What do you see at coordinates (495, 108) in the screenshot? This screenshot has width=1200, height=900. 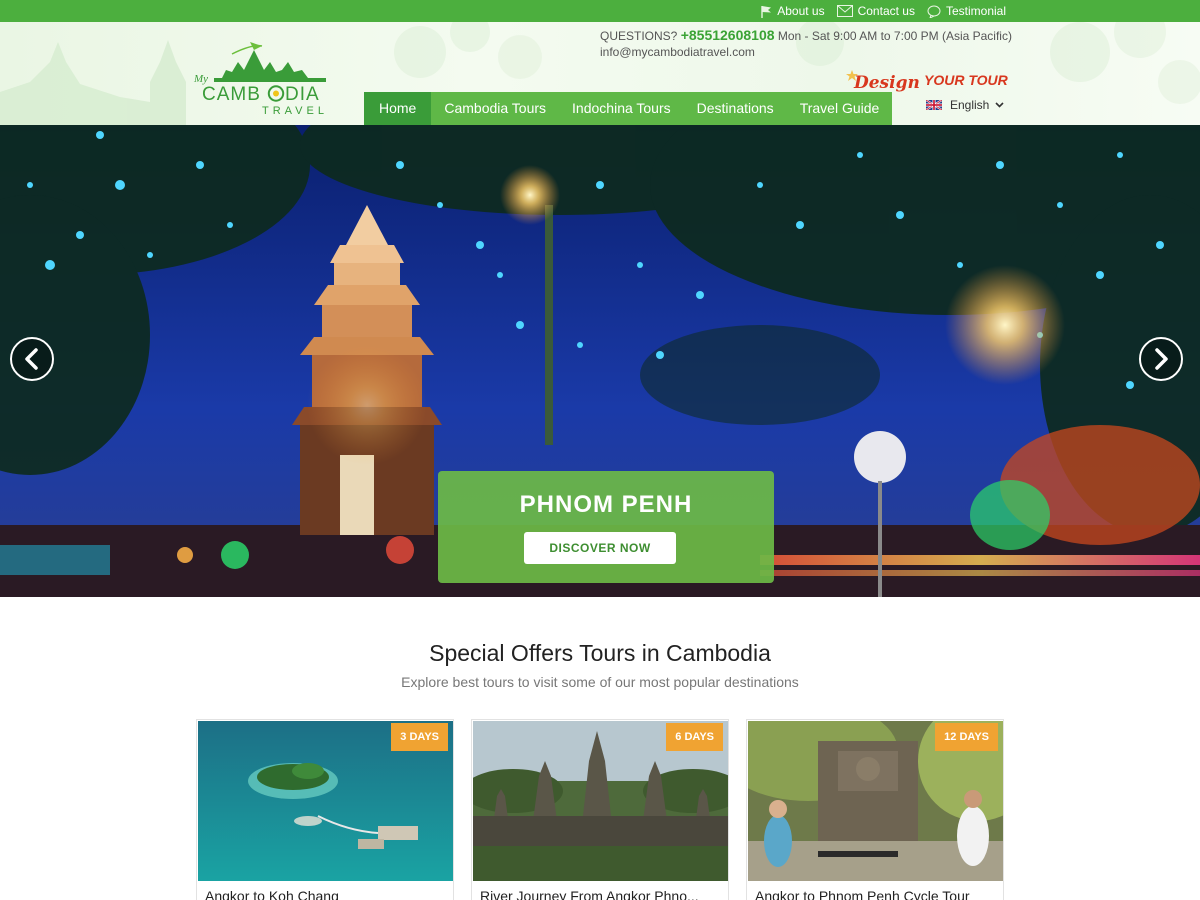 I see `nav-cambodia-tours: Cambodia Tours` at bounding box center [495, 108].